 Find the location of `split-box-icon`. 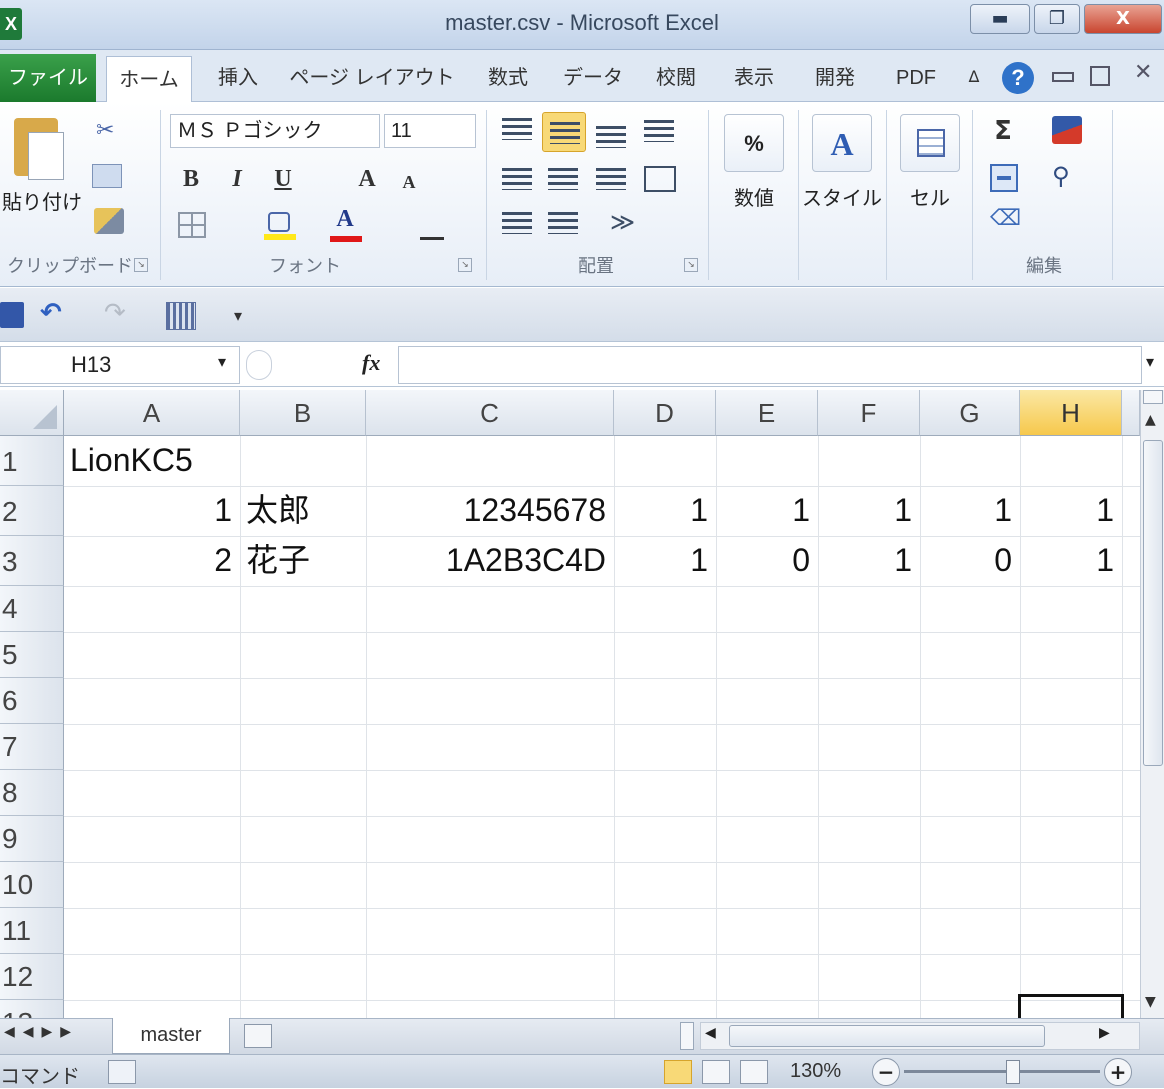

split-box-icon is located at coordinates (1153, 397).